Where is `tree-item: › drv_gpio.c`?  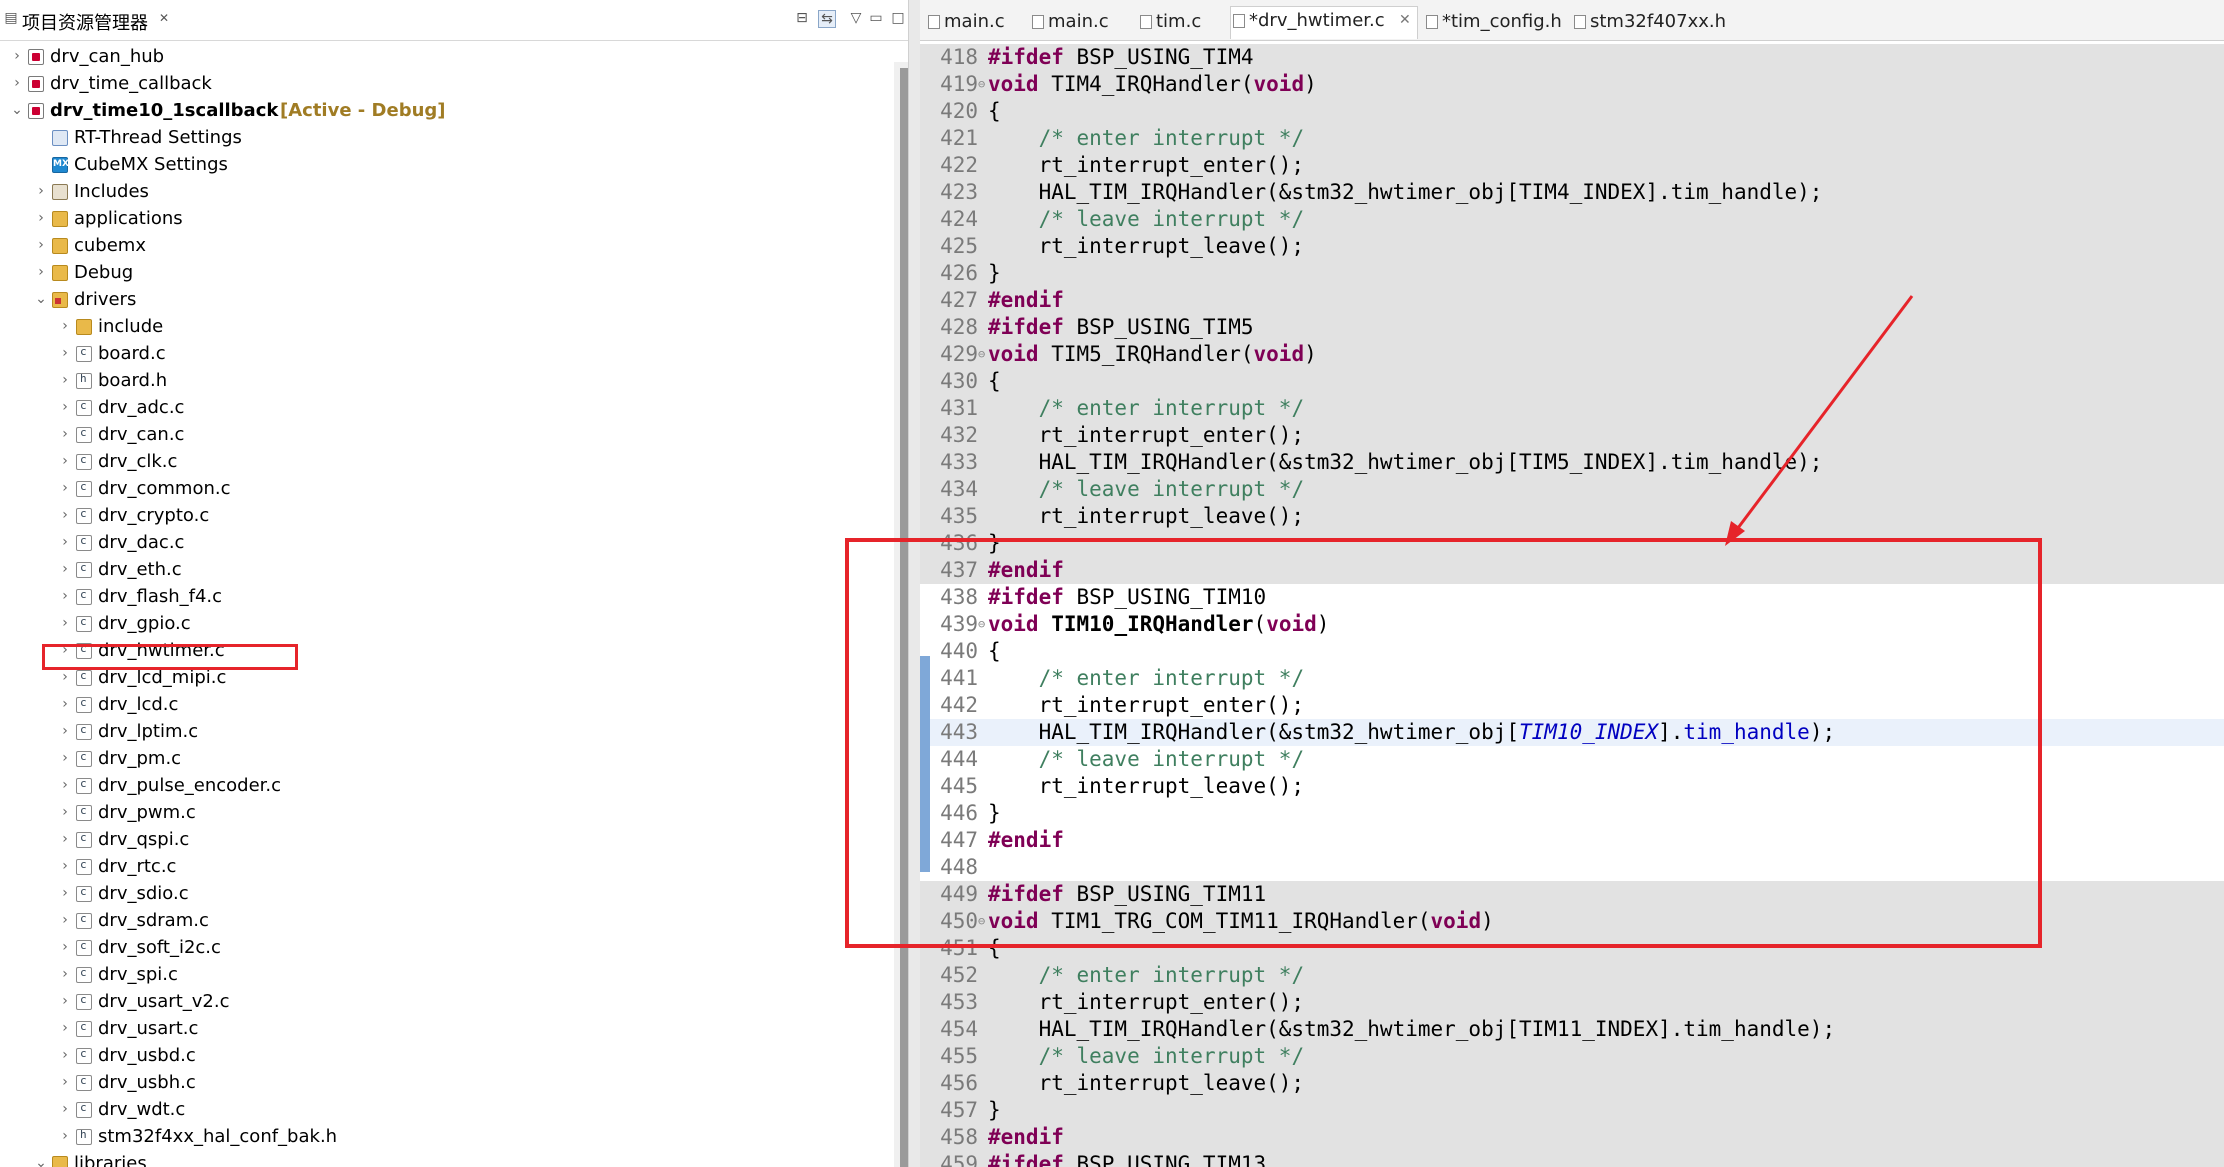
tree-item: › drv_gpio.c is located at coordinates (450, 624).